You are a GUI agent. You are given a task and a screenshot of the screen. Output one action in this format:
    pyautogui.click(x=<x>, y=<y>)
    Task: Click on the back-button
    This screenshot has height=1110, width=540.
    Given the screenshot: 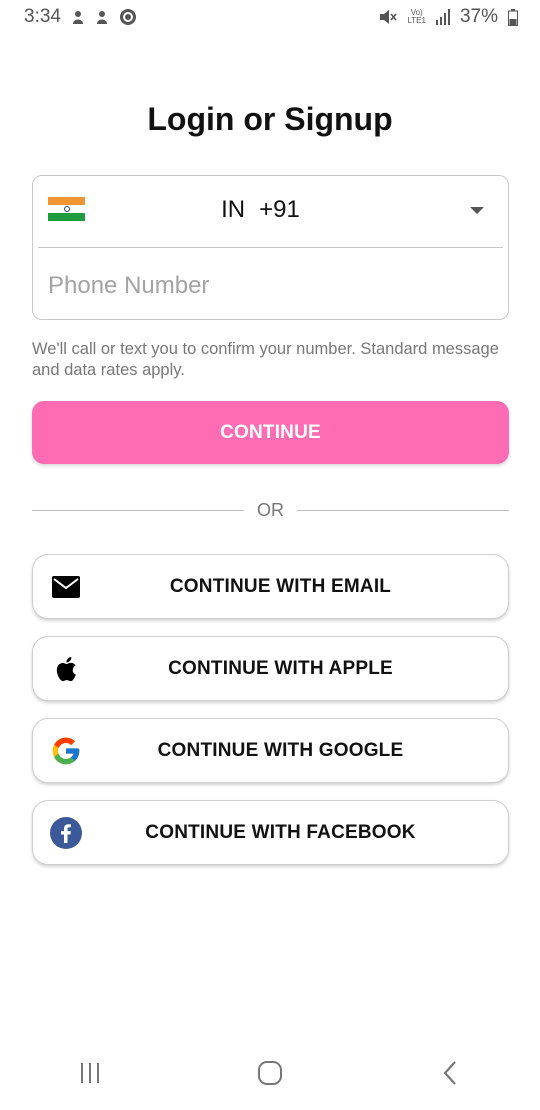 What is the action you would take?
    pyautogui.click(x=450, y=1075)
    